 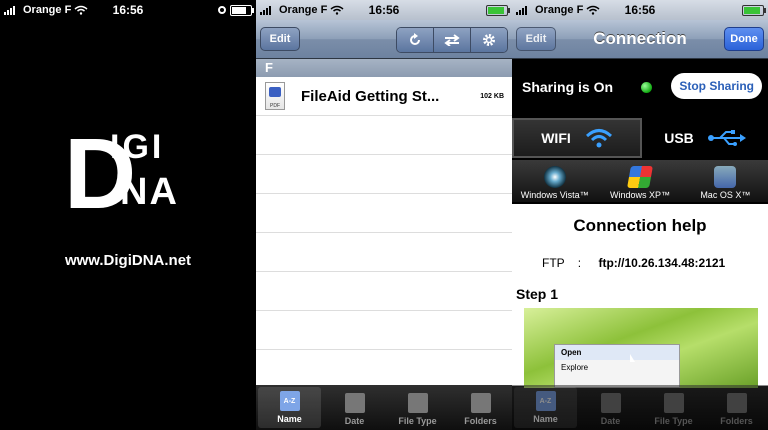 I want to click on windows-vista-icon, so click(x=554, y=177).